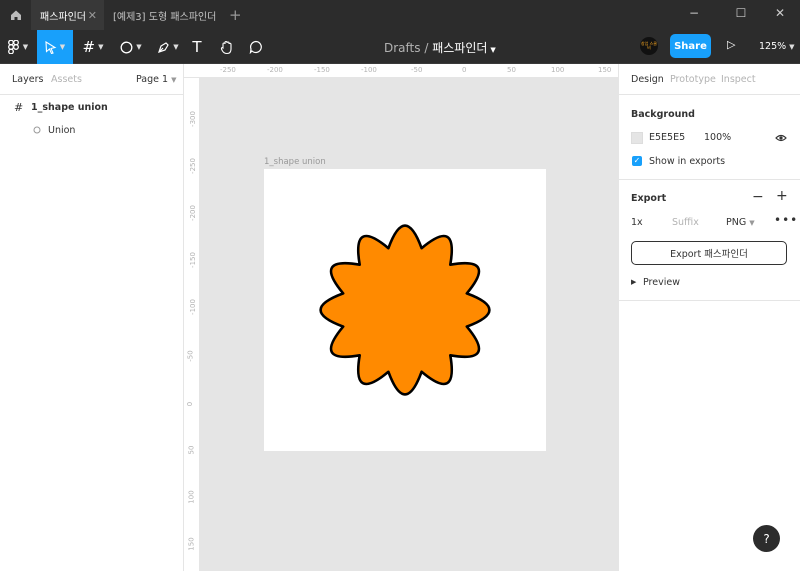 The image size is (800, 571). Describe the element at coordinates (402, 48) in the screenshot. I see `breadcrumb-drafts: Drafts` at that location.